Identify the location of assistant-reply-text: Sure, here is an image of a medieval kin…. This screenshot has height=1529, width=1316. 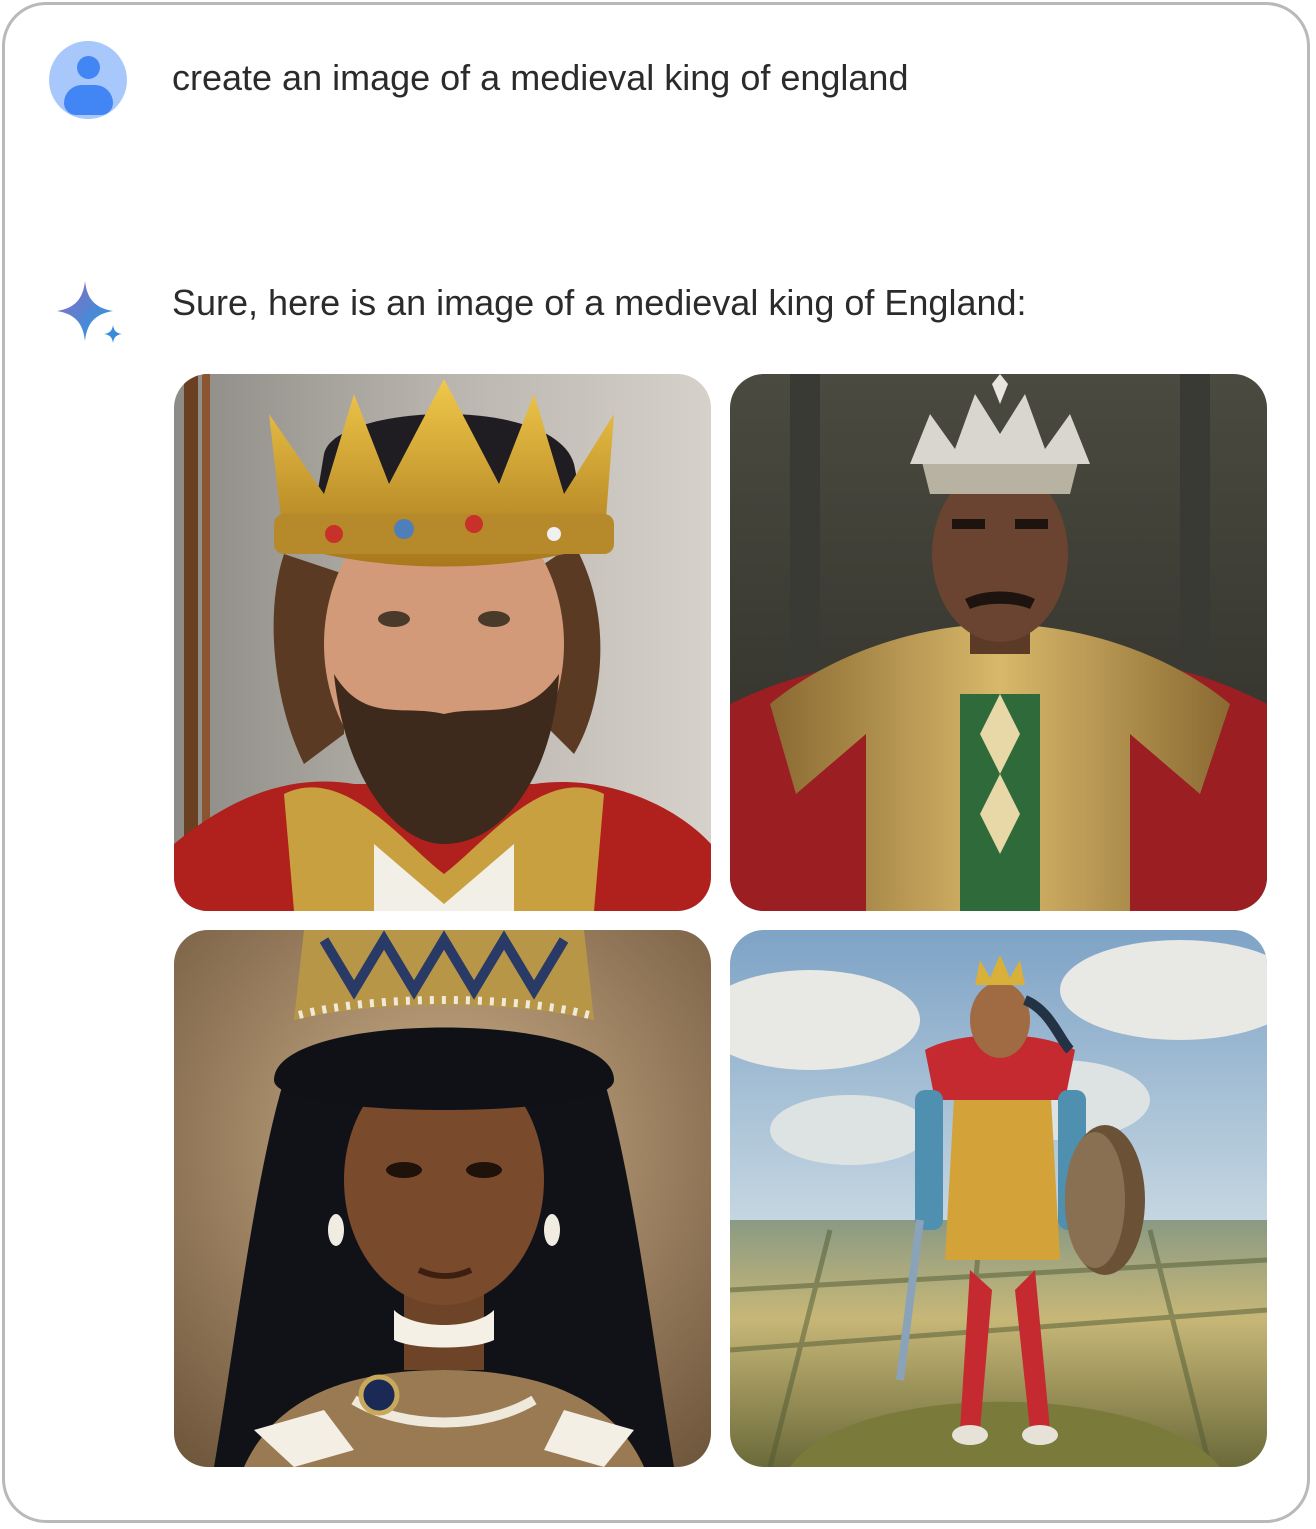
(599, 302).